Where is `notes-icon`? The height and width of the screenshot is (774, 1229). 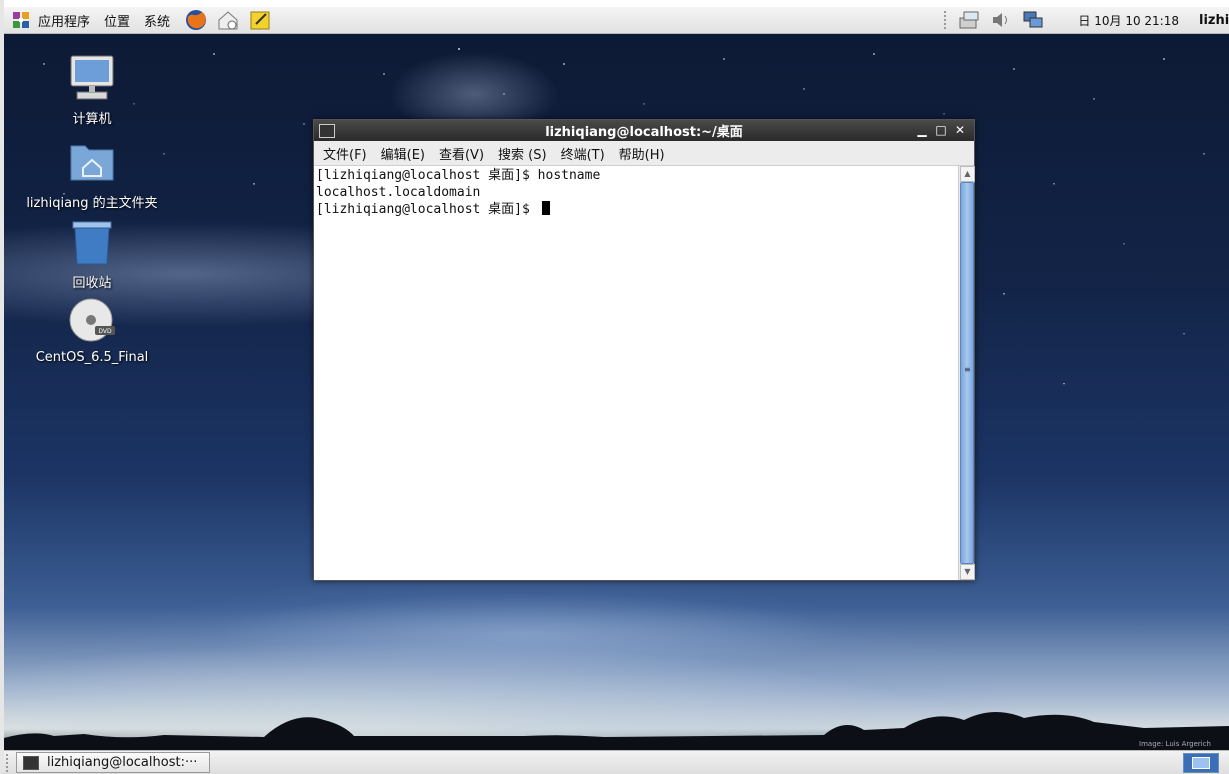
notes-icon is located at coordinates (260, 20).